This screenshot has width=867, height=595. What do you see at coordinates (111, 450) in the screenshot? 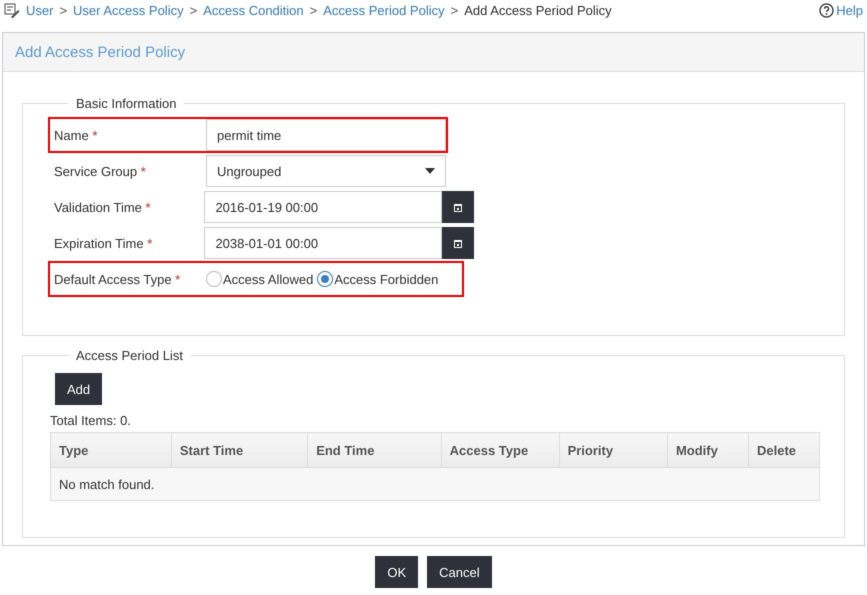
I see `column-header: Type` at bounding box center [111, 450].